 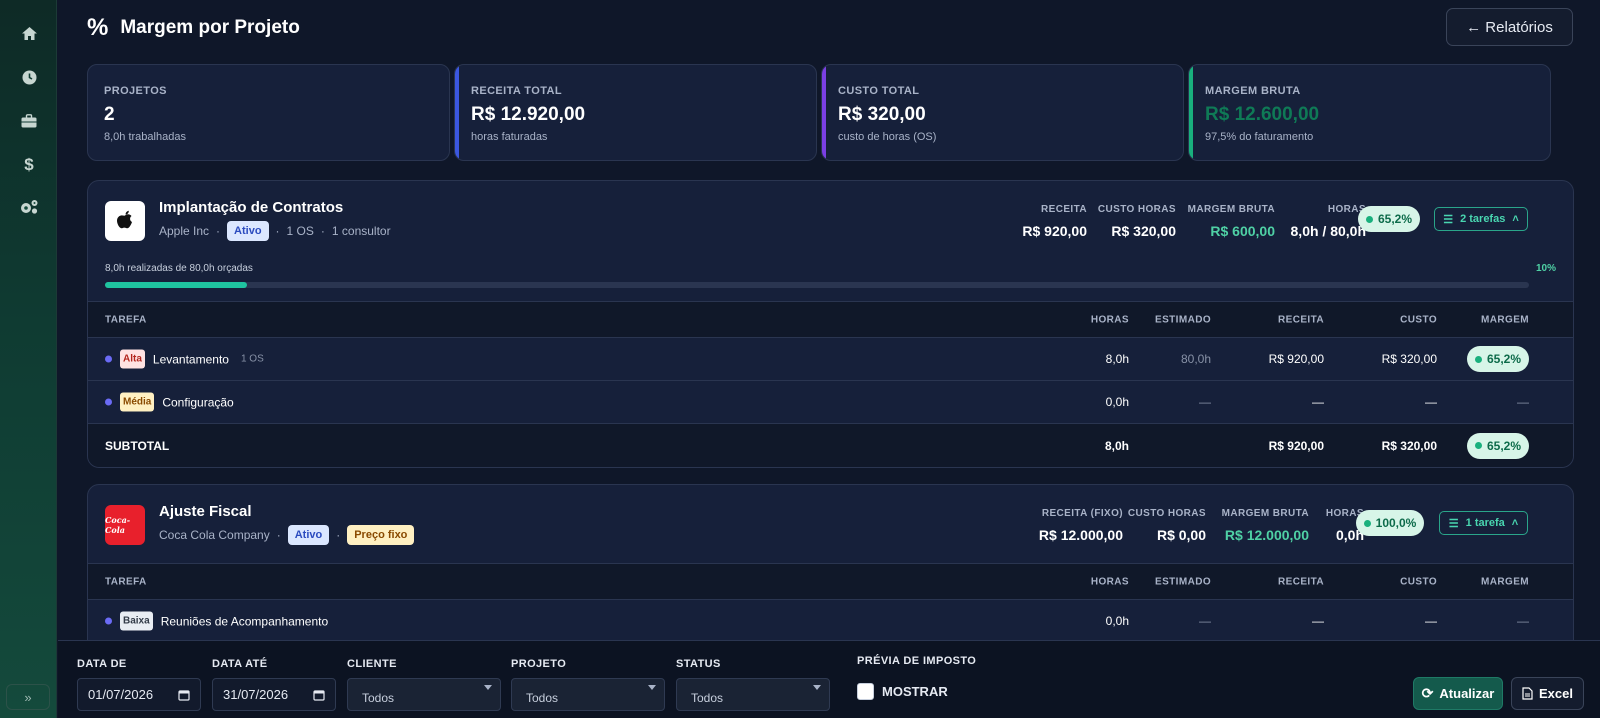 What do you see at coordinates (190, 359) in the screenshot?
I see `task-name: Levantamento` at bounding box center [190, 359].